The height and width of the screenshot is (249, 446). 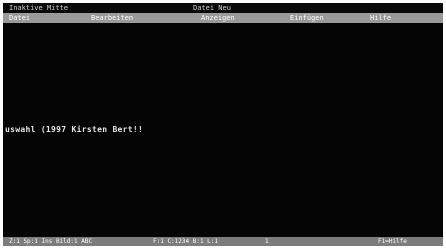 I want to click on status-format-info: F:1 C:1234 B:1 L:1, so click(x=186, y=241).